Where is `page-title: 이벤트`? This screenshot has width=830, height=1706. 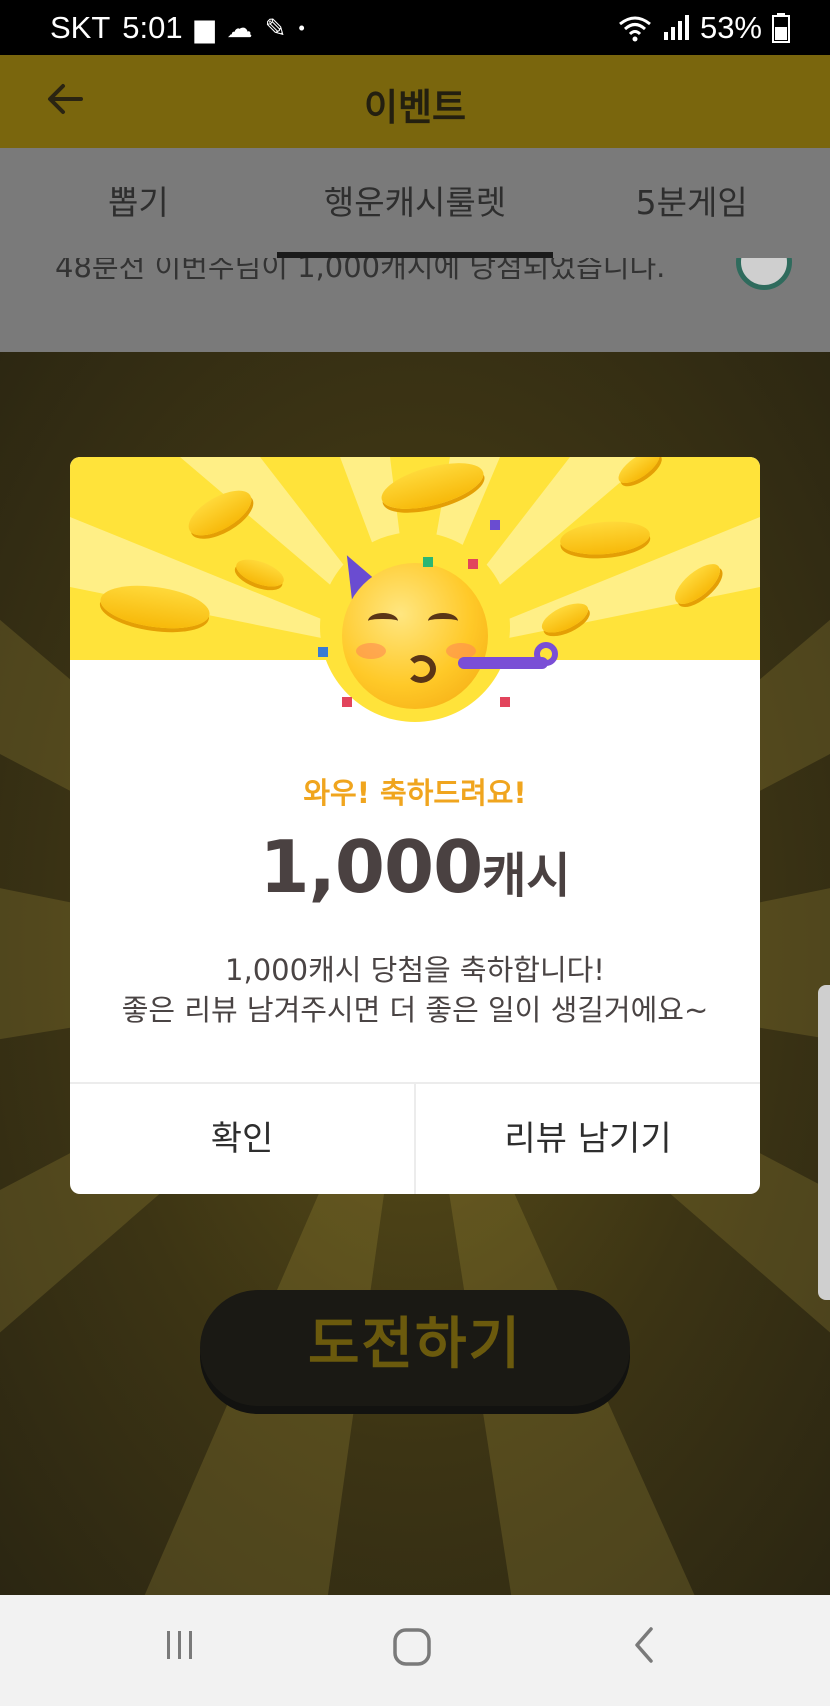
page-title: 이벤트 is located at coordinates (415, 107).